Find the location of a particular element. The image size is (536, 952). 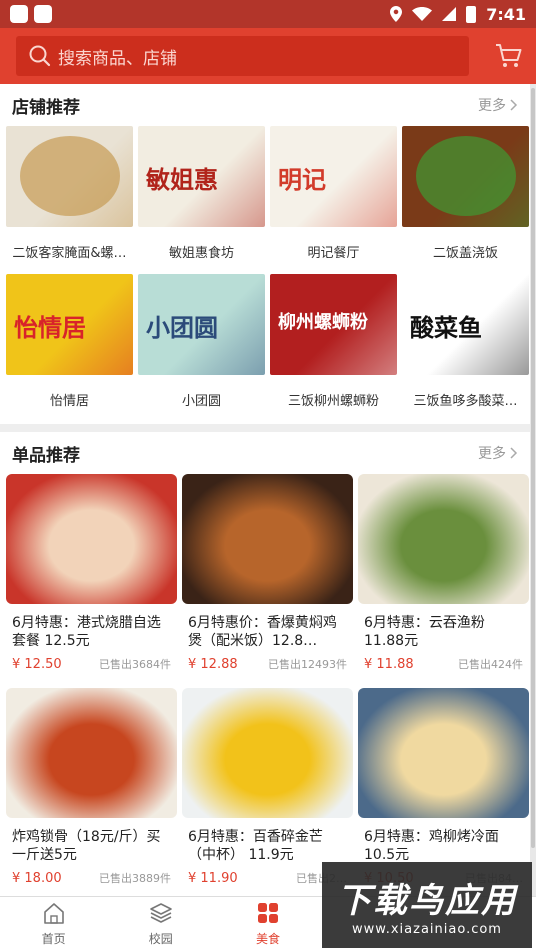

location-icon is located at coordinates (396, 14).